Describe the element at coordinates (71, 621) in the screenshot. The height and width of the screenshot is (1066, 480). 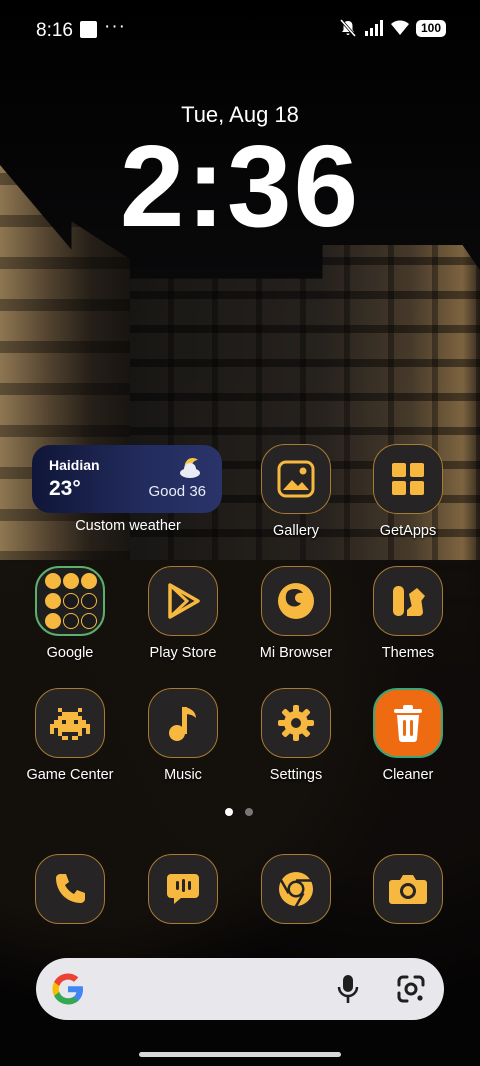
I see `duo-icon` at that location.